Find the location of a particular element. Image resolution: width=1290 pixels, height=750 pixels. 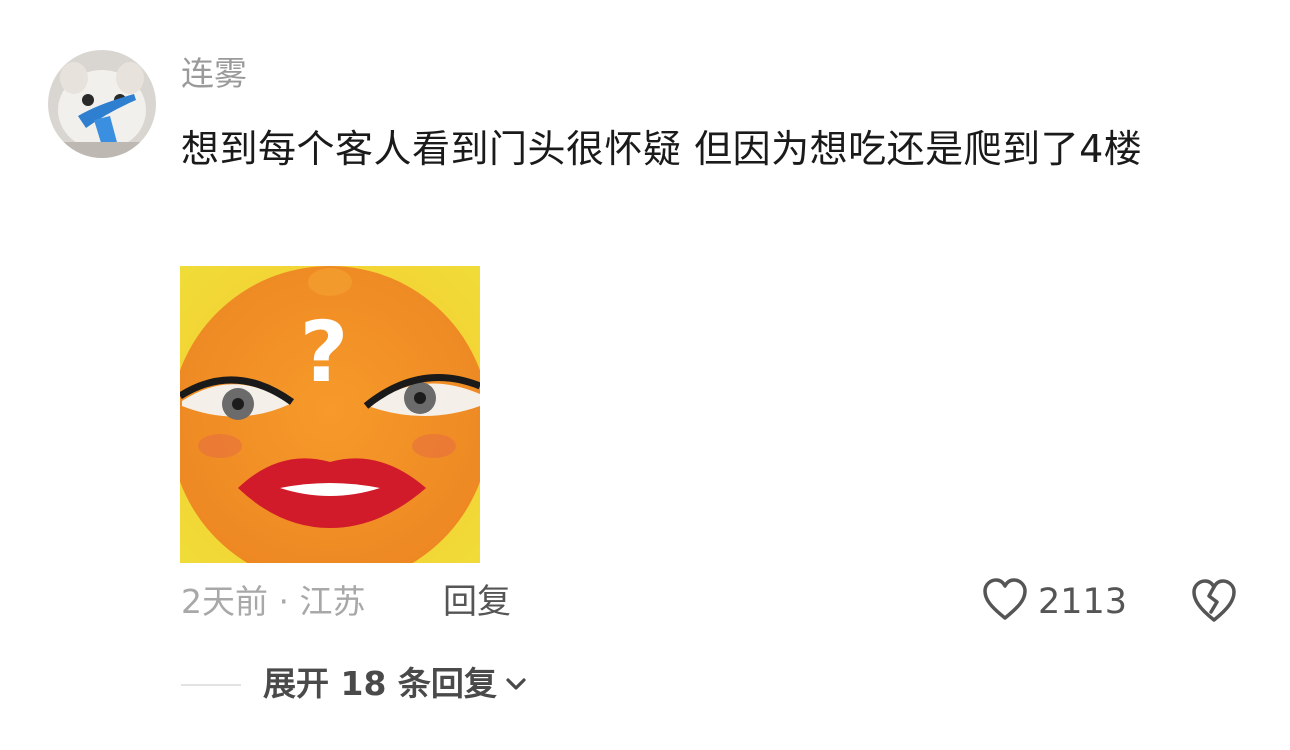

username: 连雾 is located at coordinates (214, 74).